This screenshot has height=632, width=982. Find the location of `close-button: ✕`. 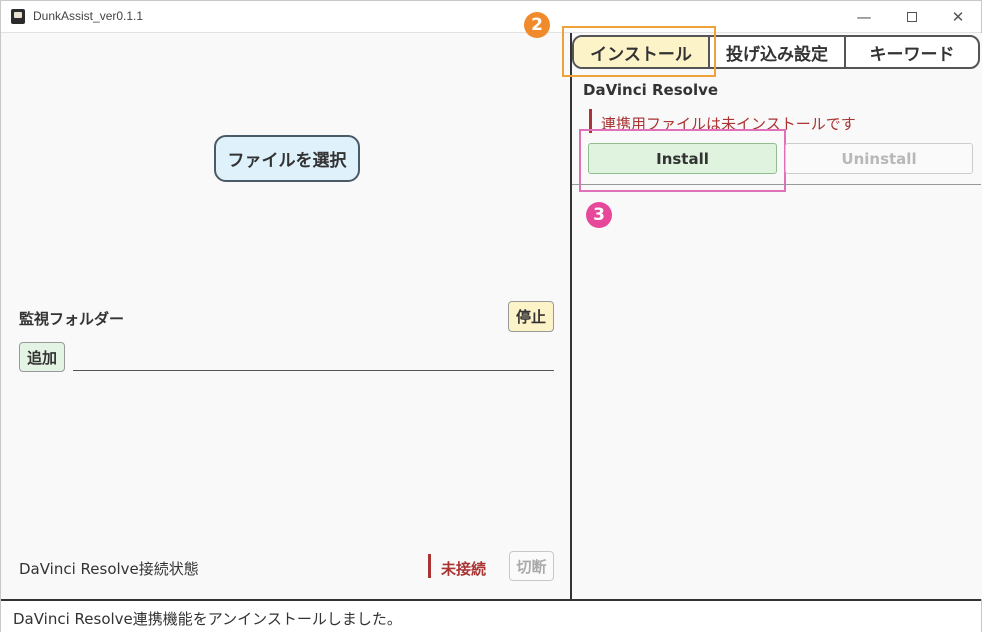

close-button: ✕ is located at coordinates (958, 17).